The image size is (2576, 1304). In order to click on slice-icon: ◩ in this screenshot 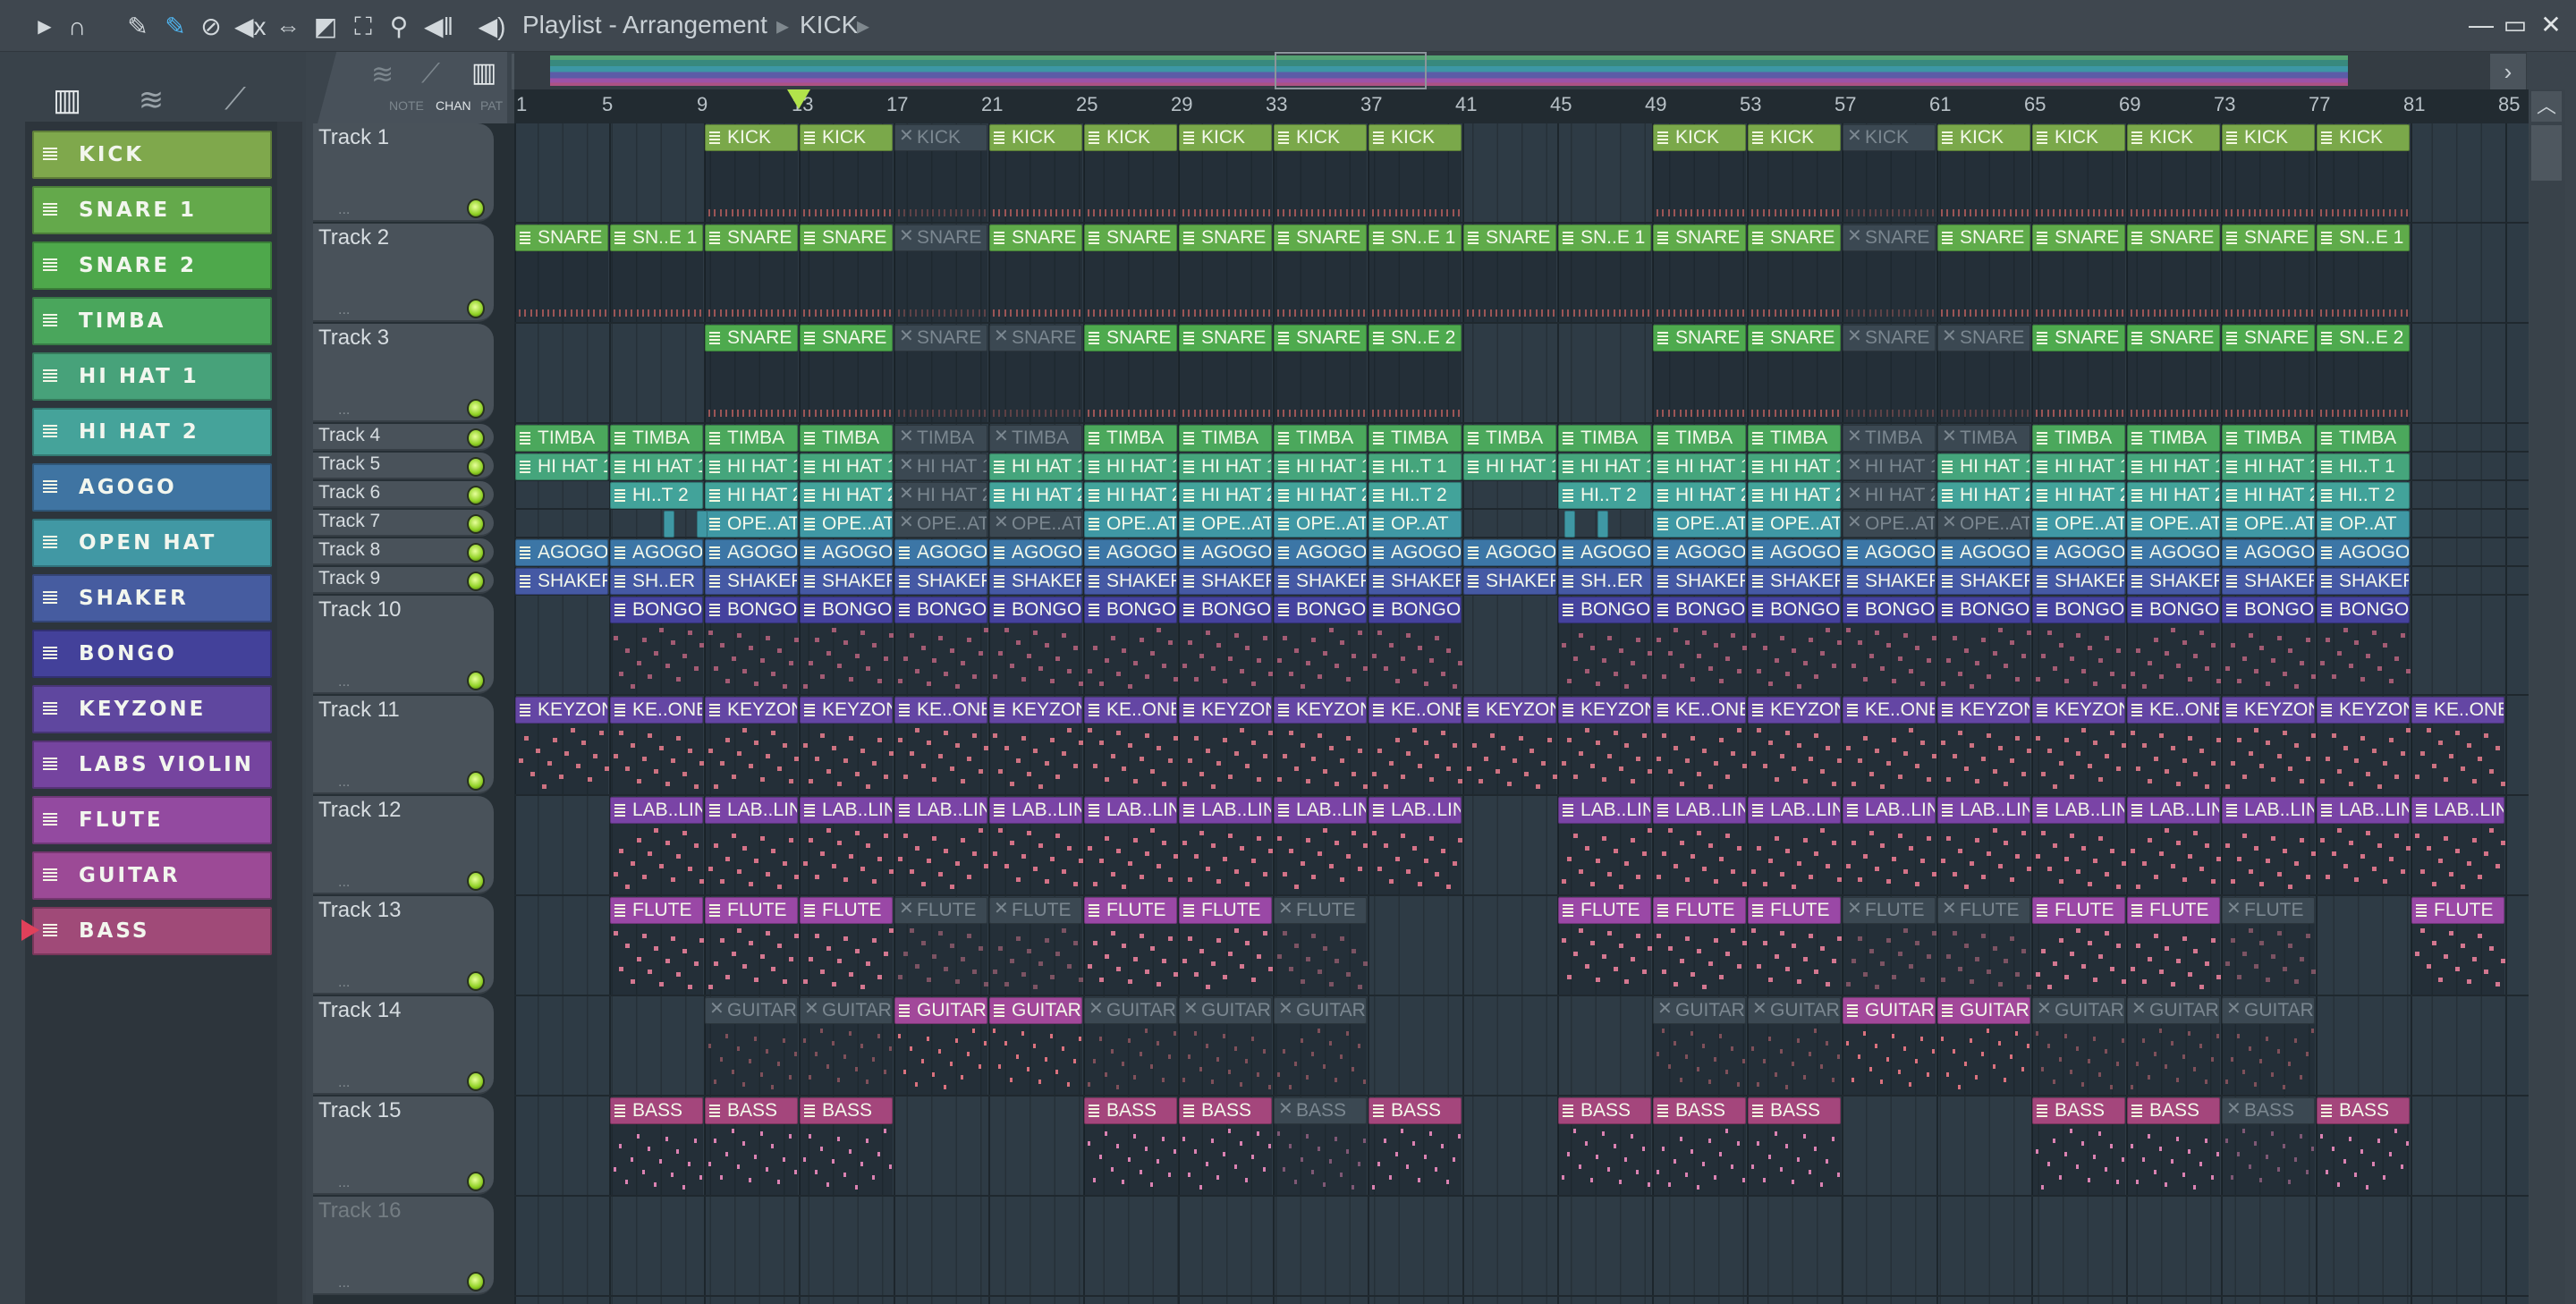, I will do `click(325, 27)`.